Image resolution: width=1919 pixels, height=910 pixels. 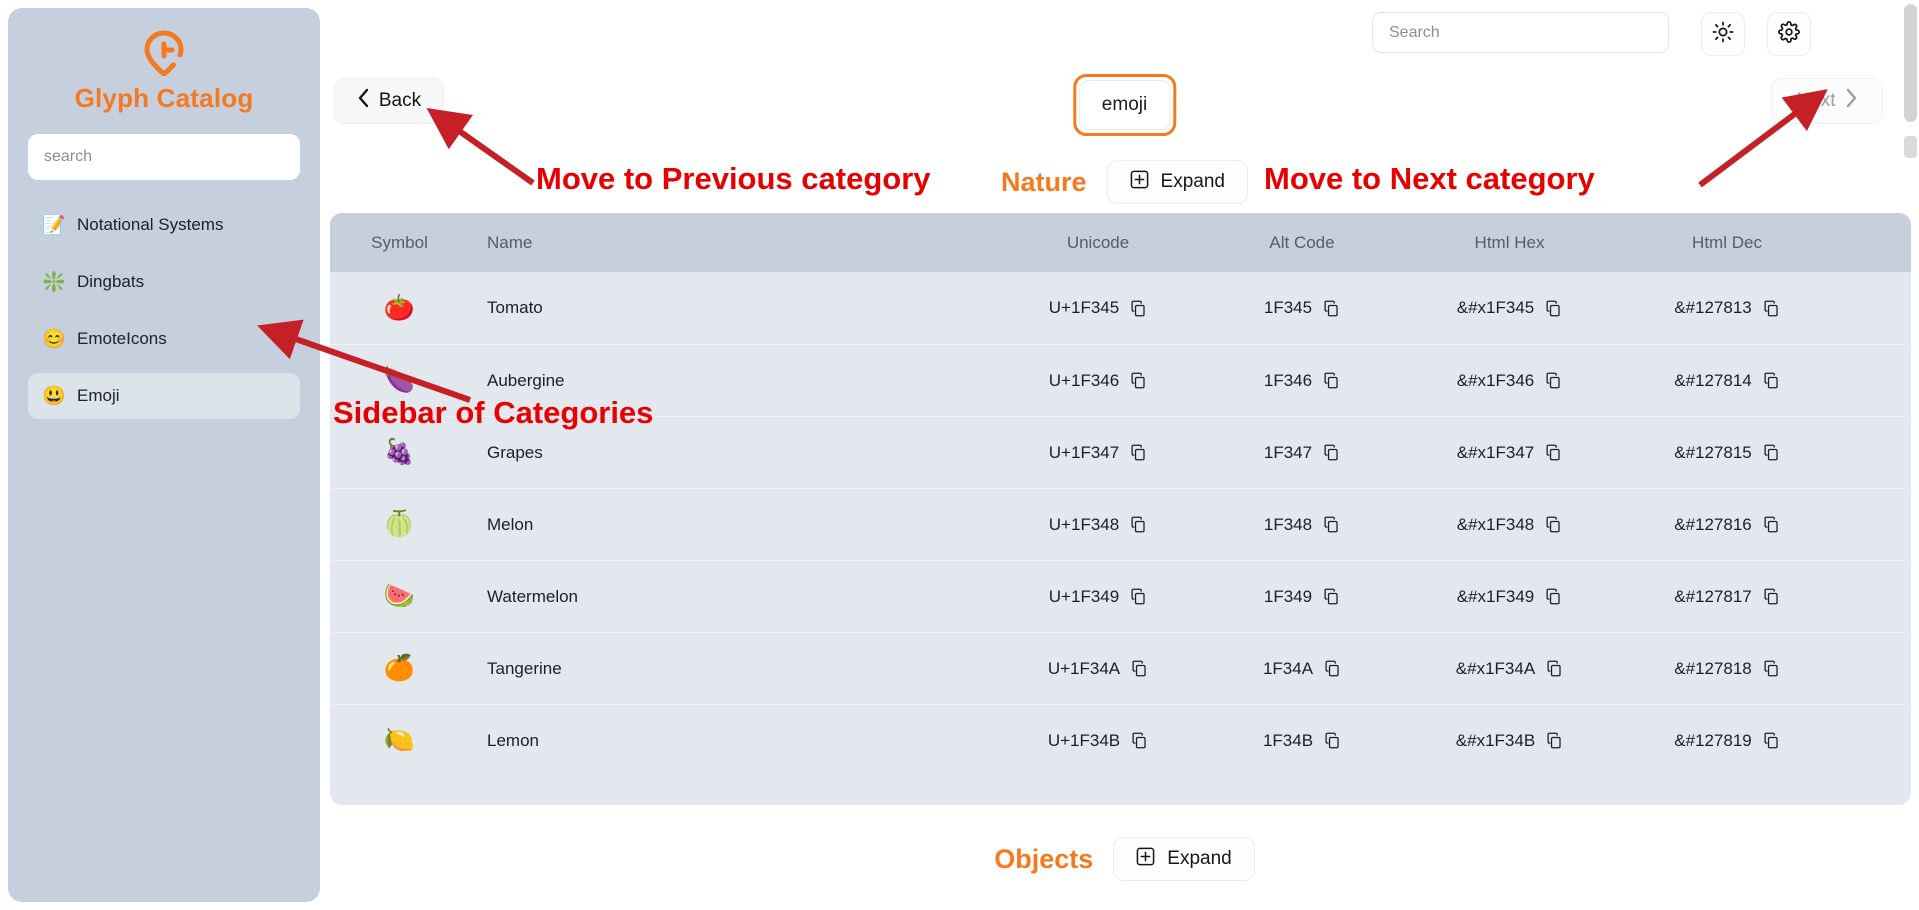 I want to click on back-button: Back, so click(x=389, y=101).